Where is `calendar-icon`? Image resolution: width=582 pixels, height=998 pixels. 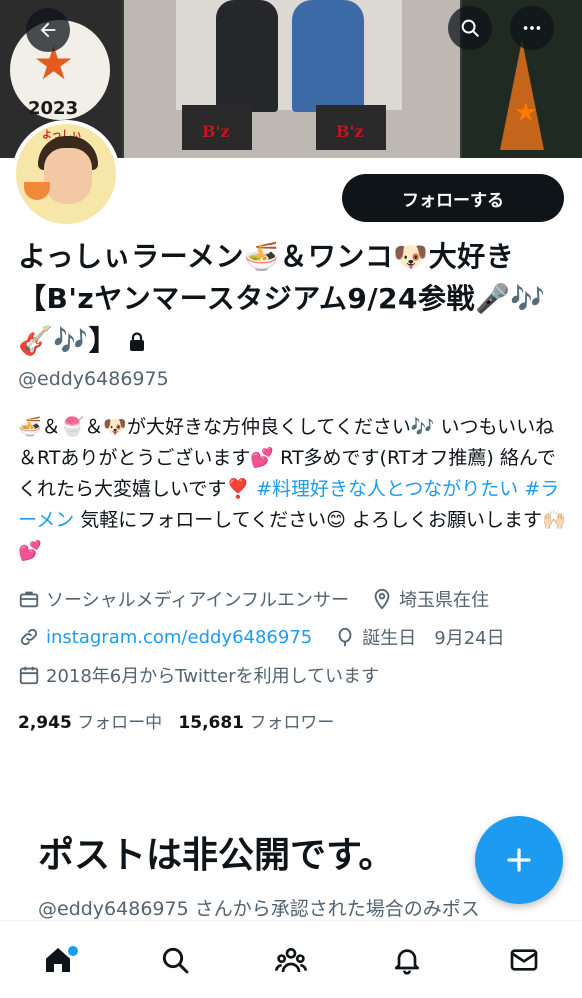
calendar-icon is located at coordinates (29, 675).